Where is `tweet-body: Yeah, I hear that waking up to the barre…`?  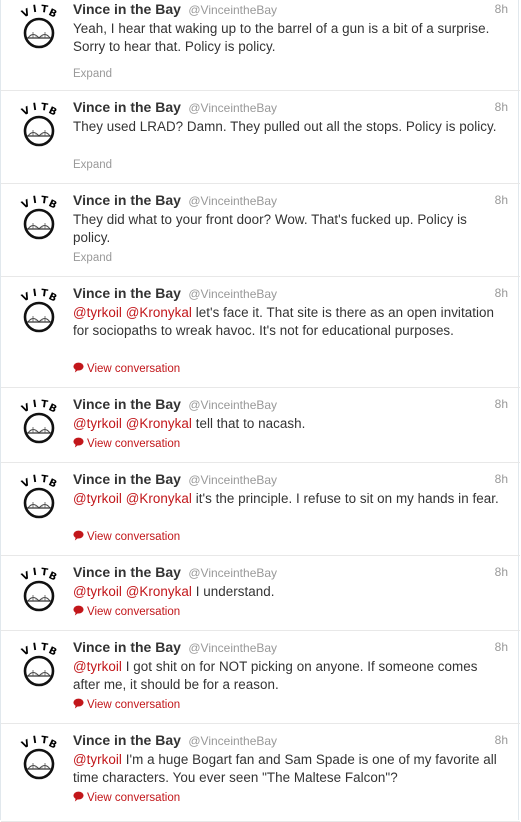
tweet-body: Yeah, I hear that waking up to the barre… is located at coordinates (281, 37).